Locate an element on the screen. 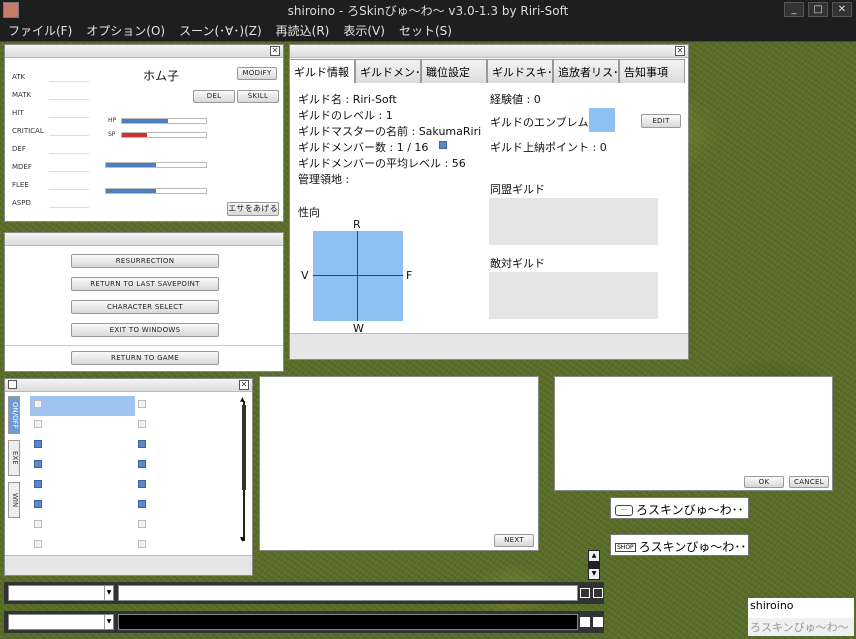  npc-dialog-window: NEXT is located at coordinates (399, 463).